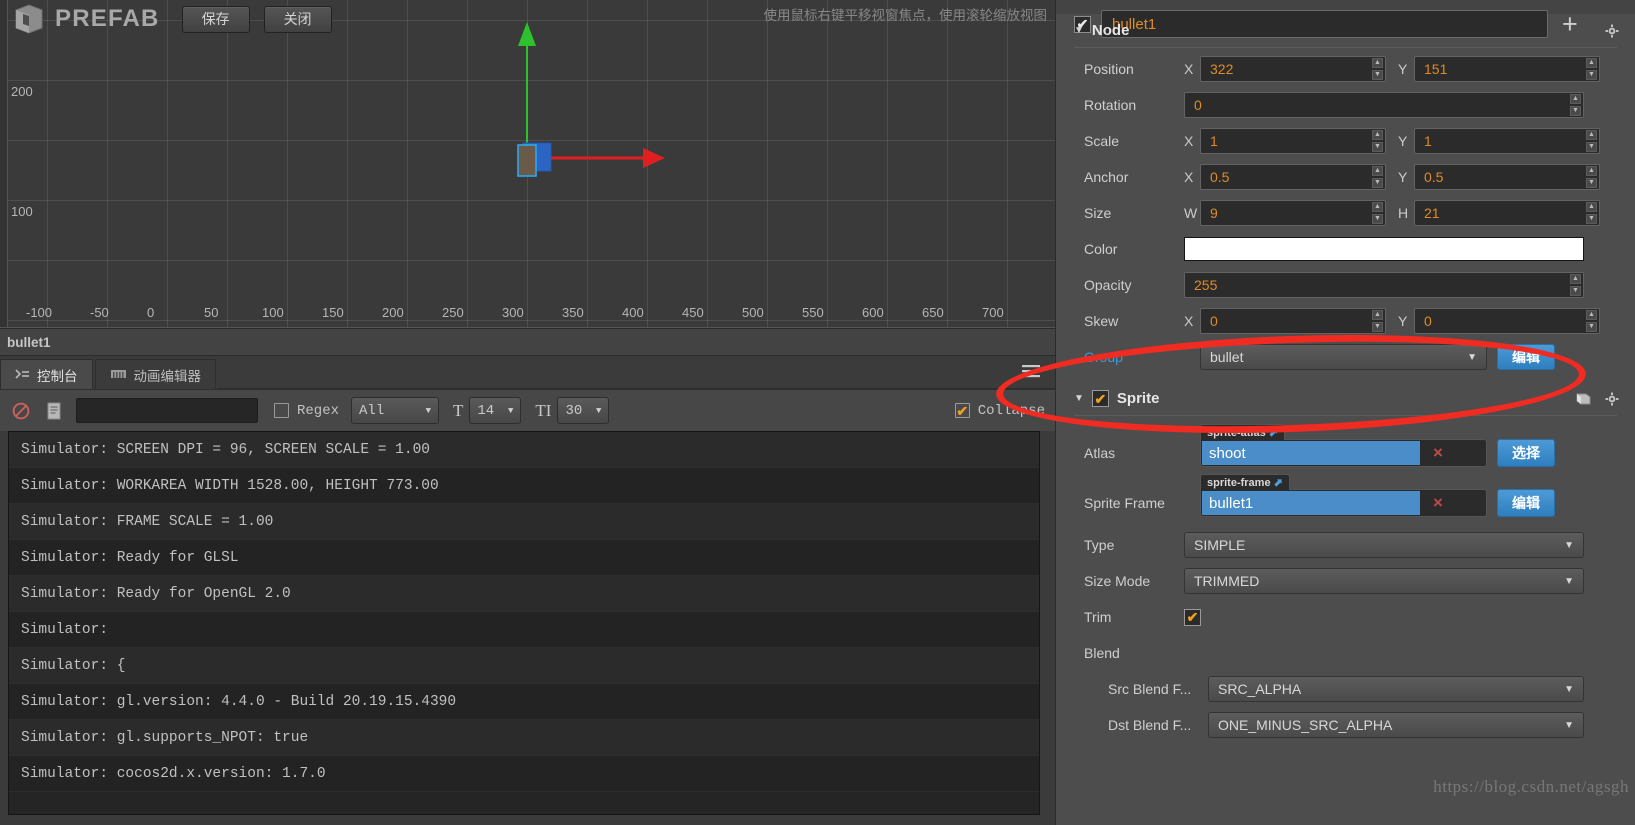 This screenshot has height=825, width=1635. What do you see at coordinates (527, 410) in the screenshot?
I see `console-toolbar: Regex All ▼ T 14 ▼ TI 30 ▼ ✔ Collapse` at bounding box center [527, 410].